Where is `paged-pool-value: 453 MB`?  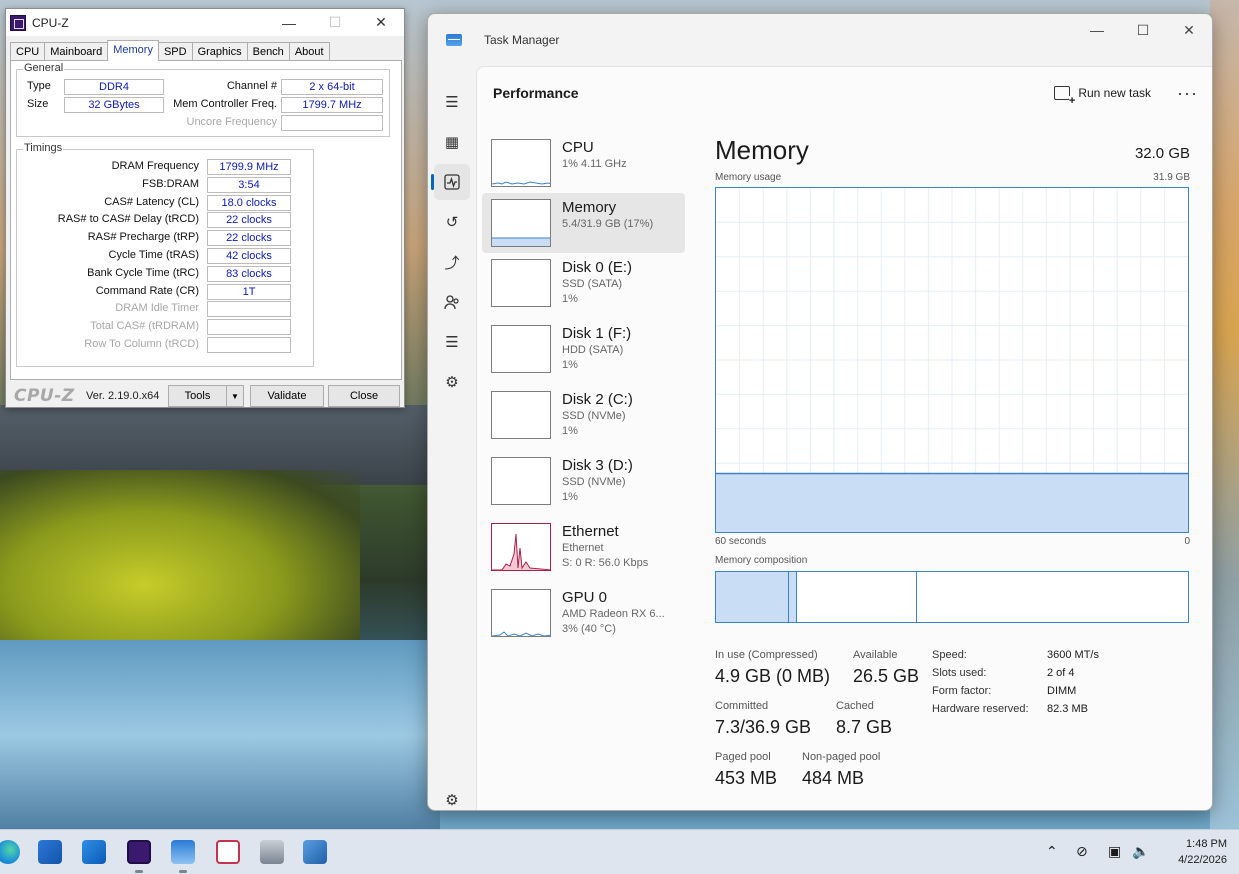
paged-pool-value: 453 MB is located at coordinates (746, 778).